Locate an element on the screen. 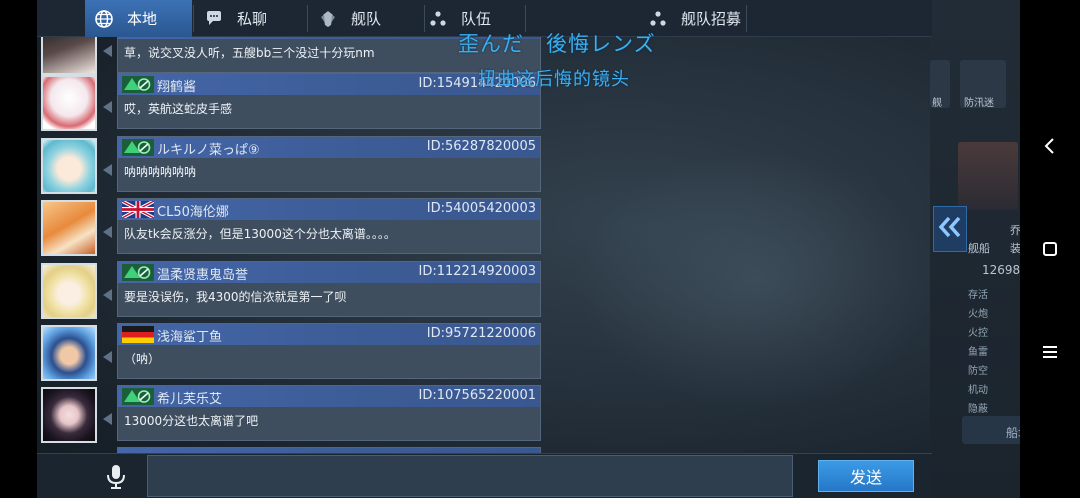  chat-message: 希儿芙乐艾 ID:107565220001 13000分这也太离谱了吧 is located at coordinates (289, 414).